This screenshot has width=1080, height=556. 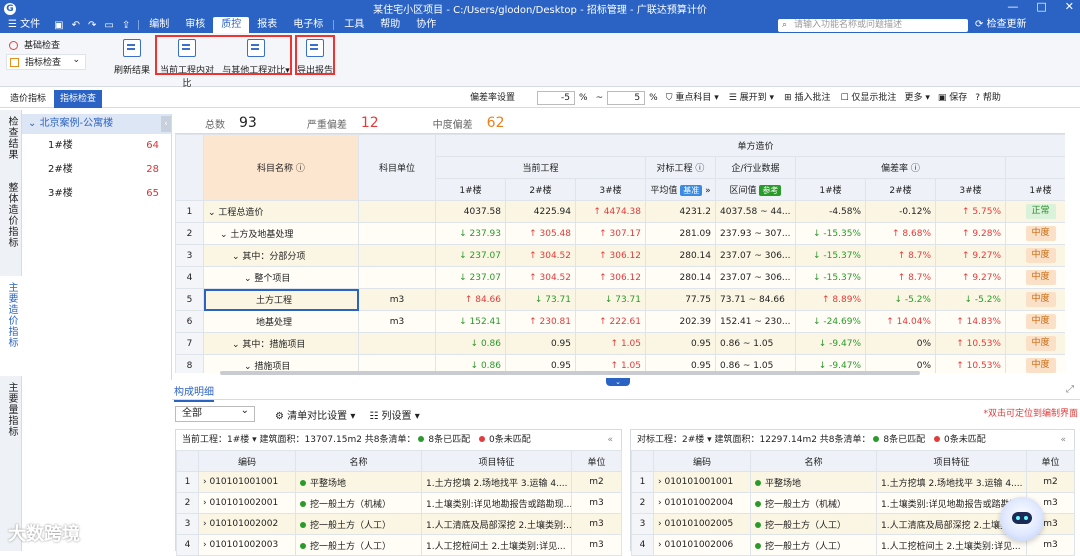 What do you see at coordinates (1069, 6) in the screenshot?
I see `close-button: ✕` at bounding box center [1069, 6].